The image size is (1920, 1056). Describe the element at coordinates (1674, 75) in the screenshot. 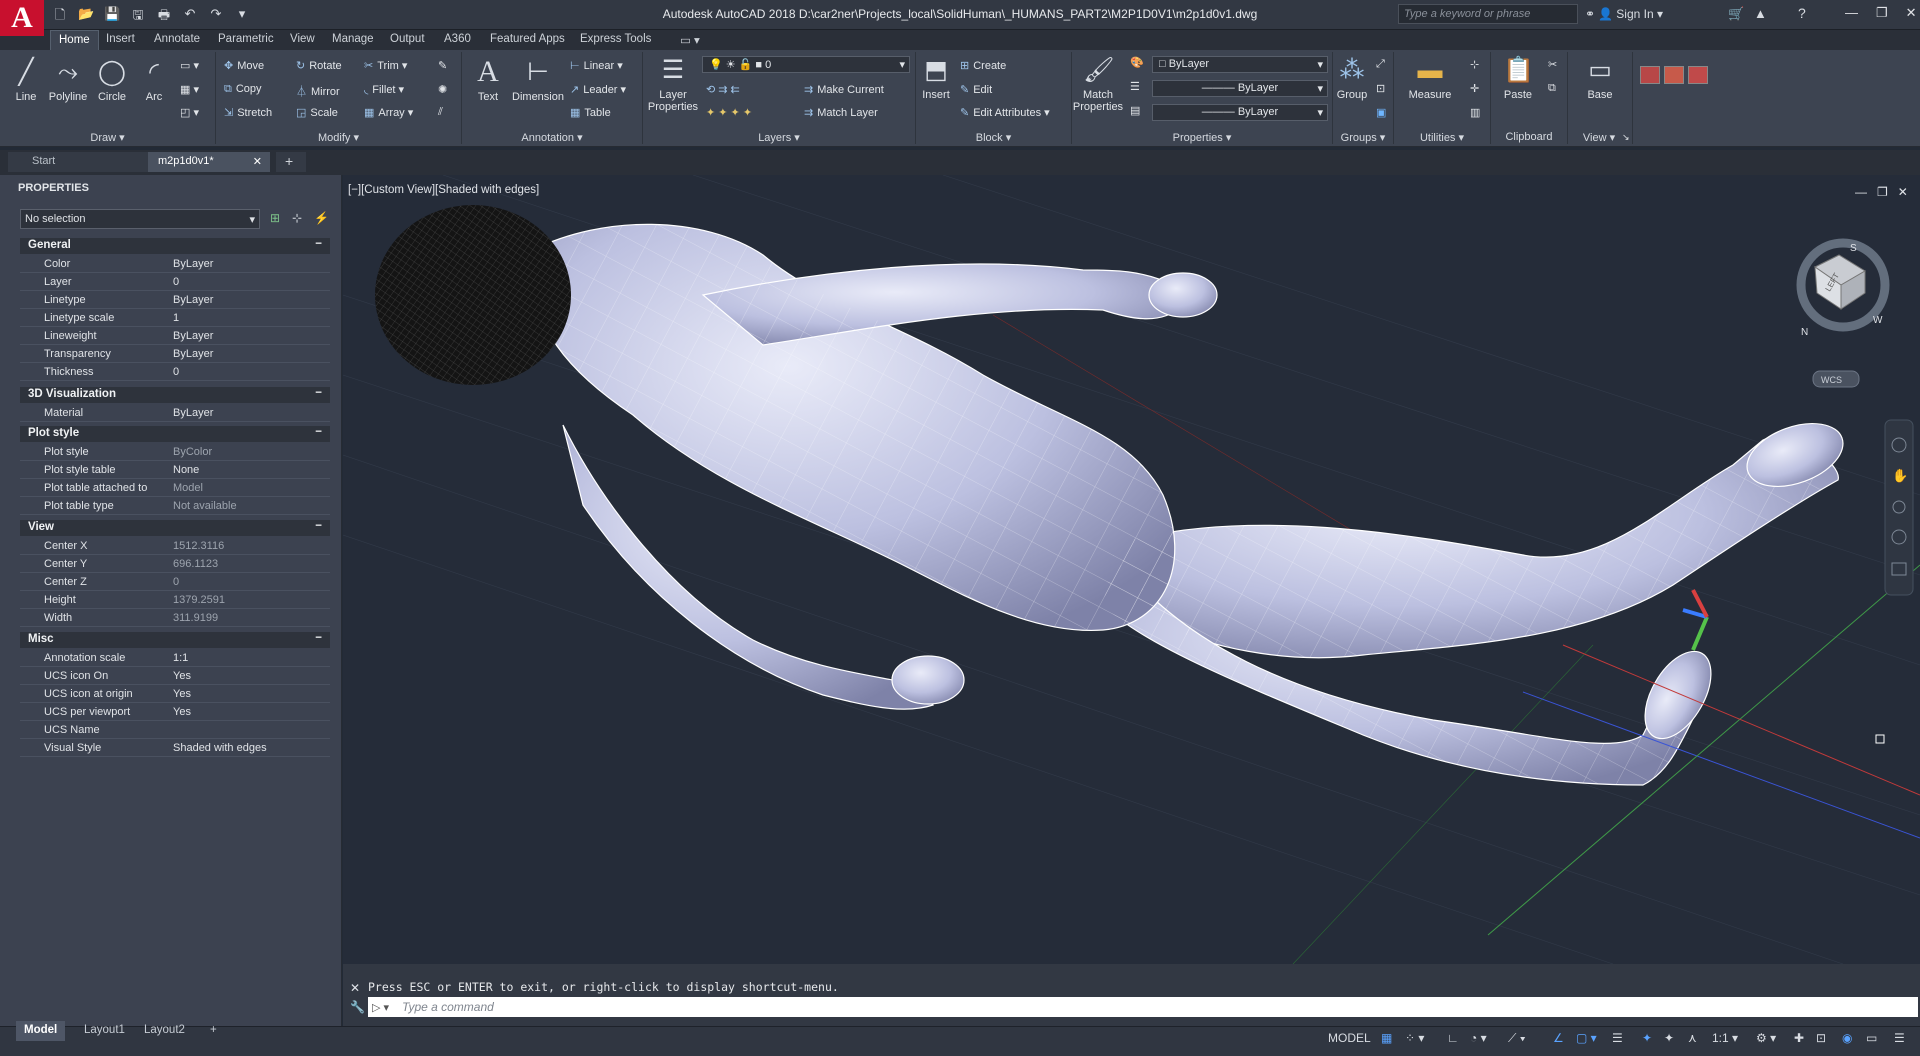

I see `express-tool-2-icon` at that location.